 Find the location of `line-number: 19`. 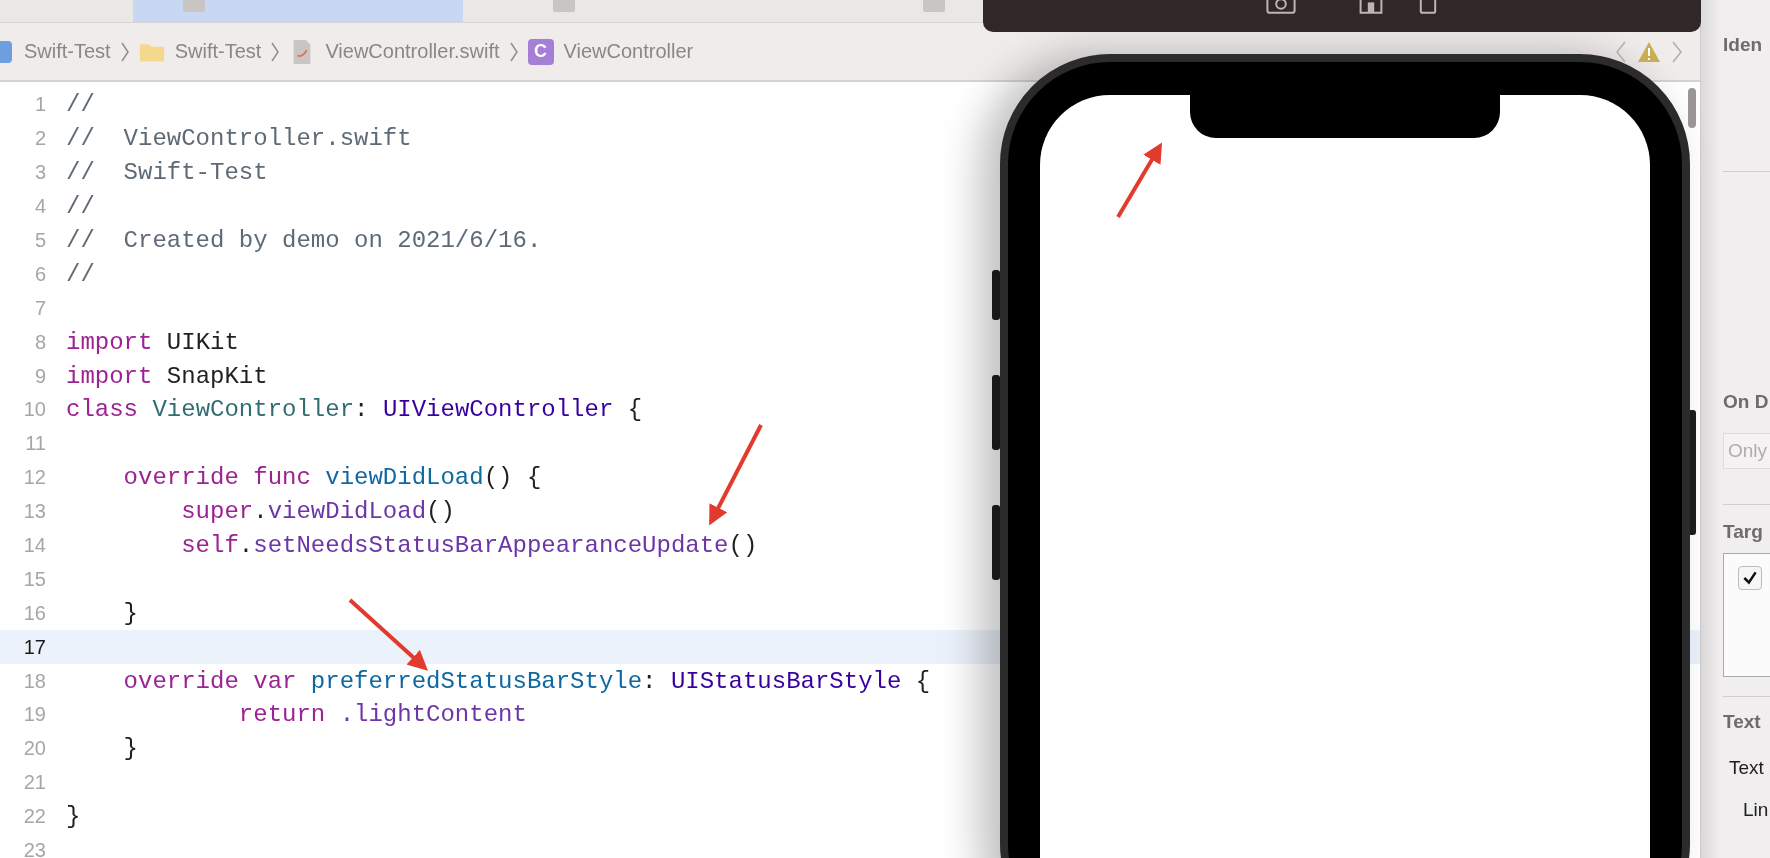

line-number: 19 is located at coordinates (34, 715).